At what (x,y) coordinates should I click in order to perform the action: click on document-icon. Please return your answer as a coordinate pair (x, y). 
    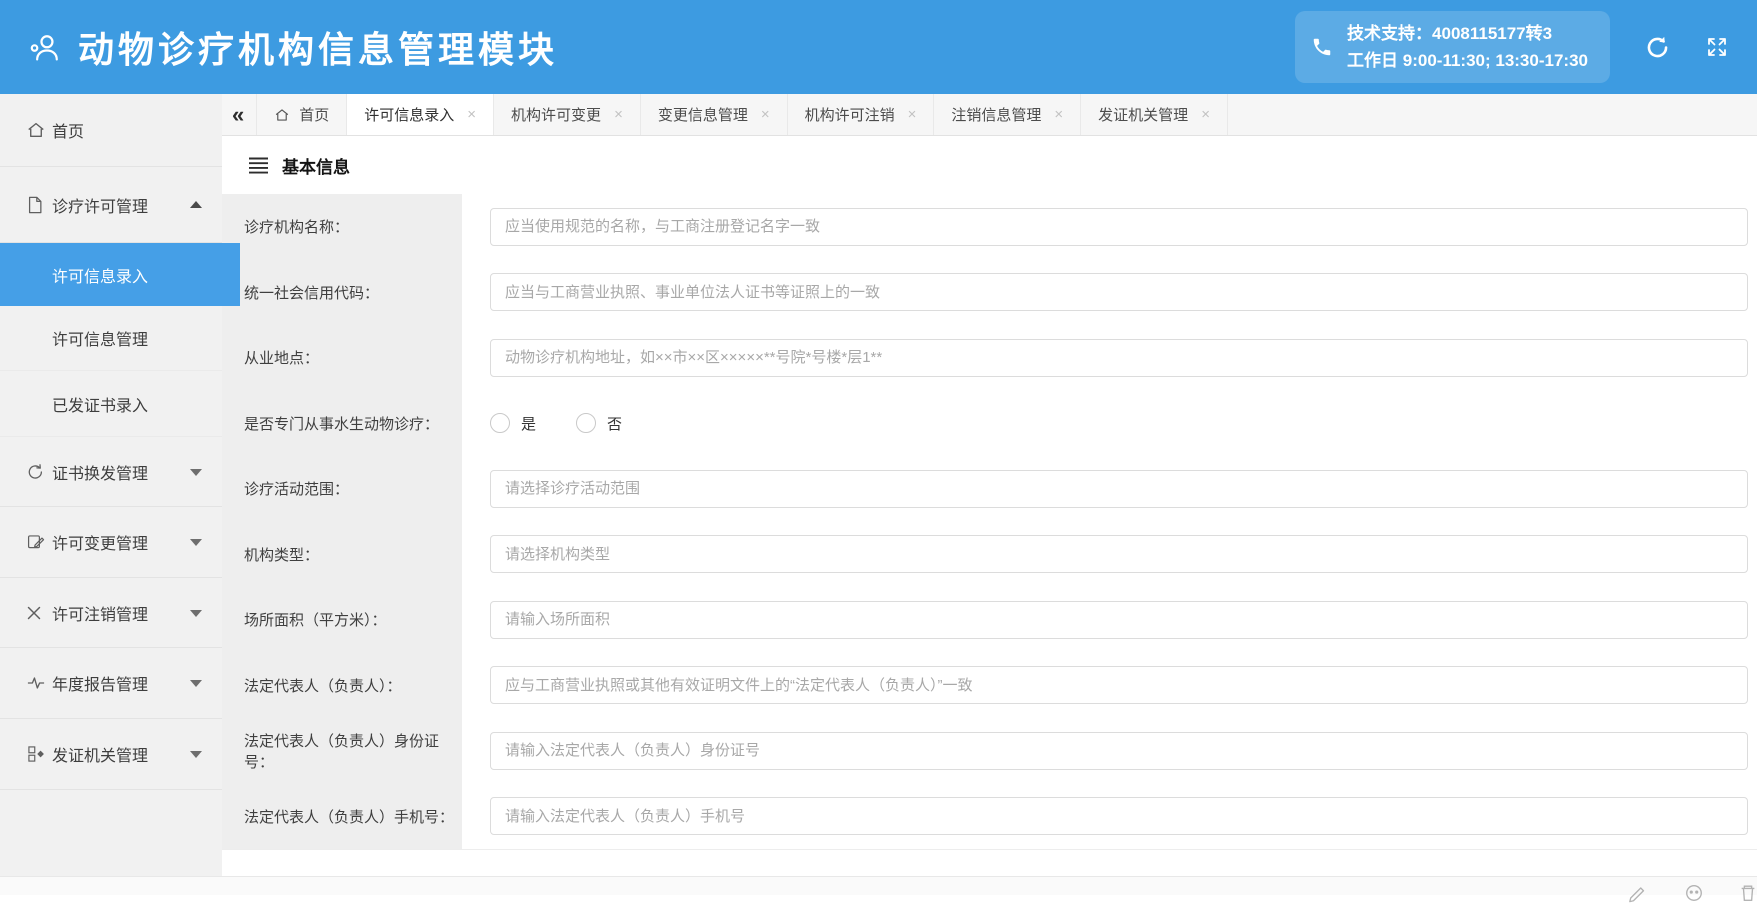
    Looking at the image, I should click on (35, 205).